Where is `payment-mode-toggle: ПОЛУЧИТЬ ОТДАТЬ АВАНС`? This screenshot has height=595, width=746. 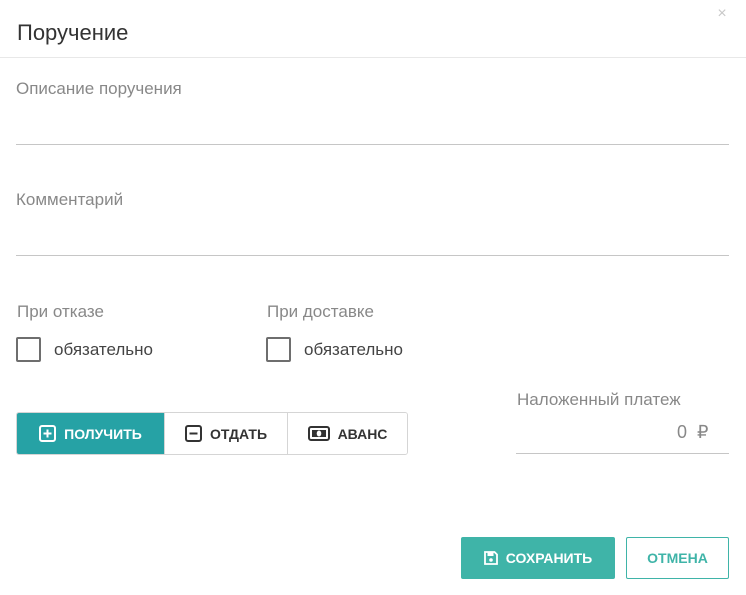
payment-mode-toggle: ПОЛУЧИТЬ ОТДАТЬ АВАНС is located at coordinates (212, 433).